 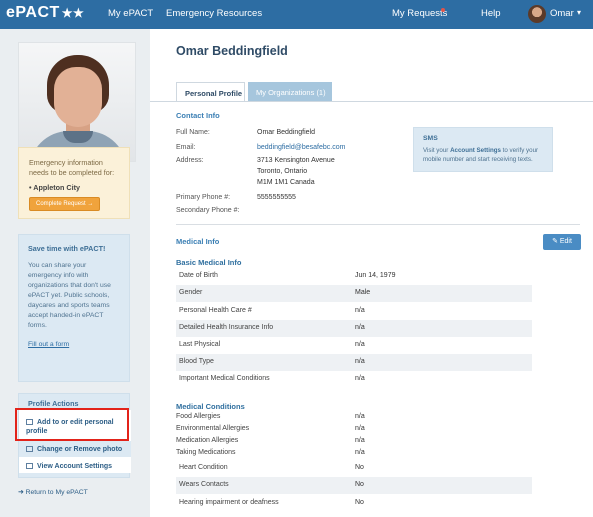 I want to click on email-label: Email:, so click(x=186, y=147).